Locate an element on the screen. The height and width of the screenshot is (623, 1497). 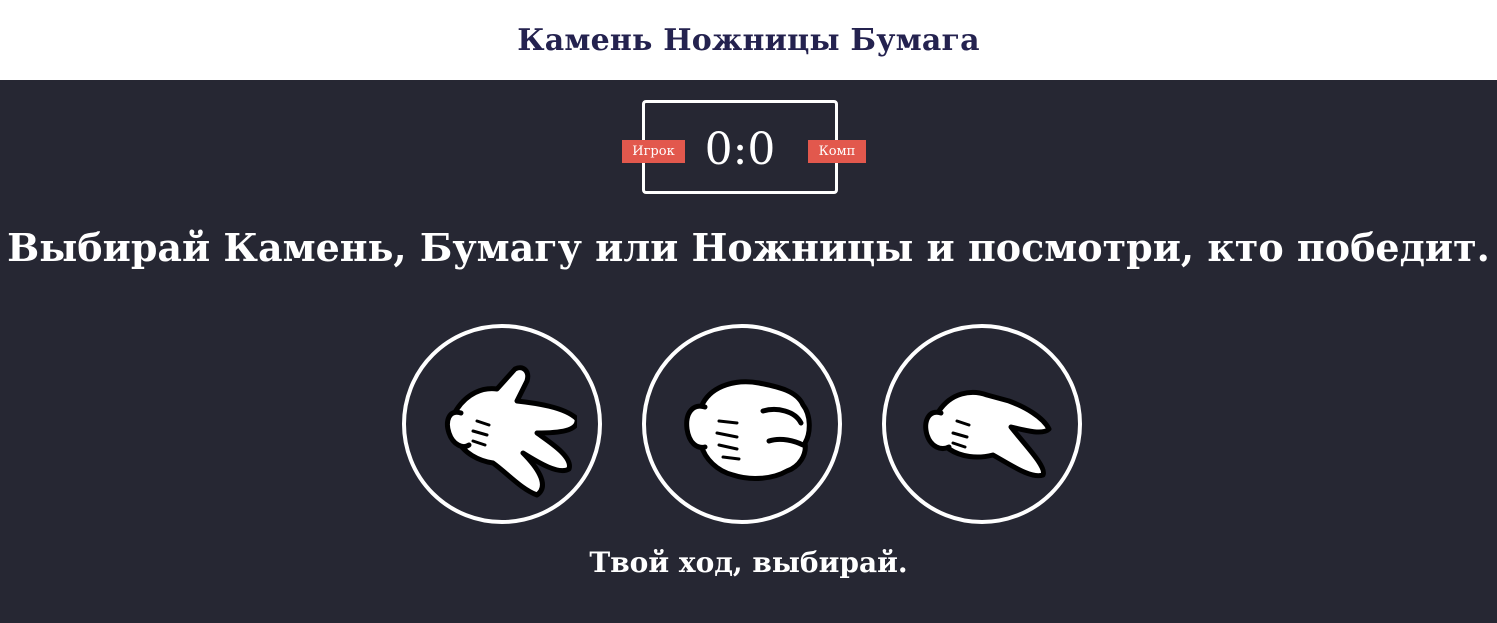
score-display: 0:0 is located at coordinates (740, 149).